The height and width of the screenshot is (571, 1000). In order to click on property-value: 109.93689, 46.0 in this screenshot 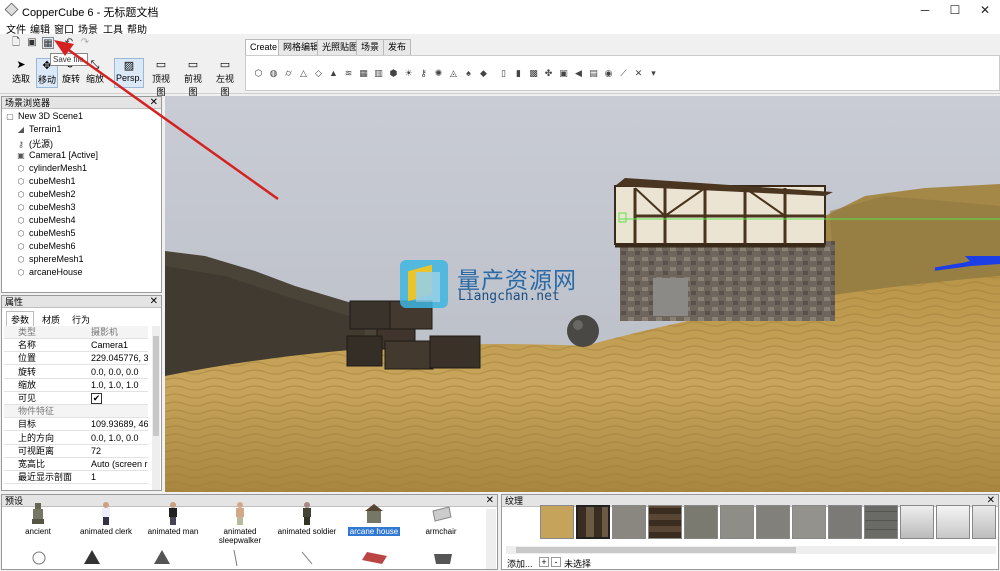, I will do `click(119, 424)`.